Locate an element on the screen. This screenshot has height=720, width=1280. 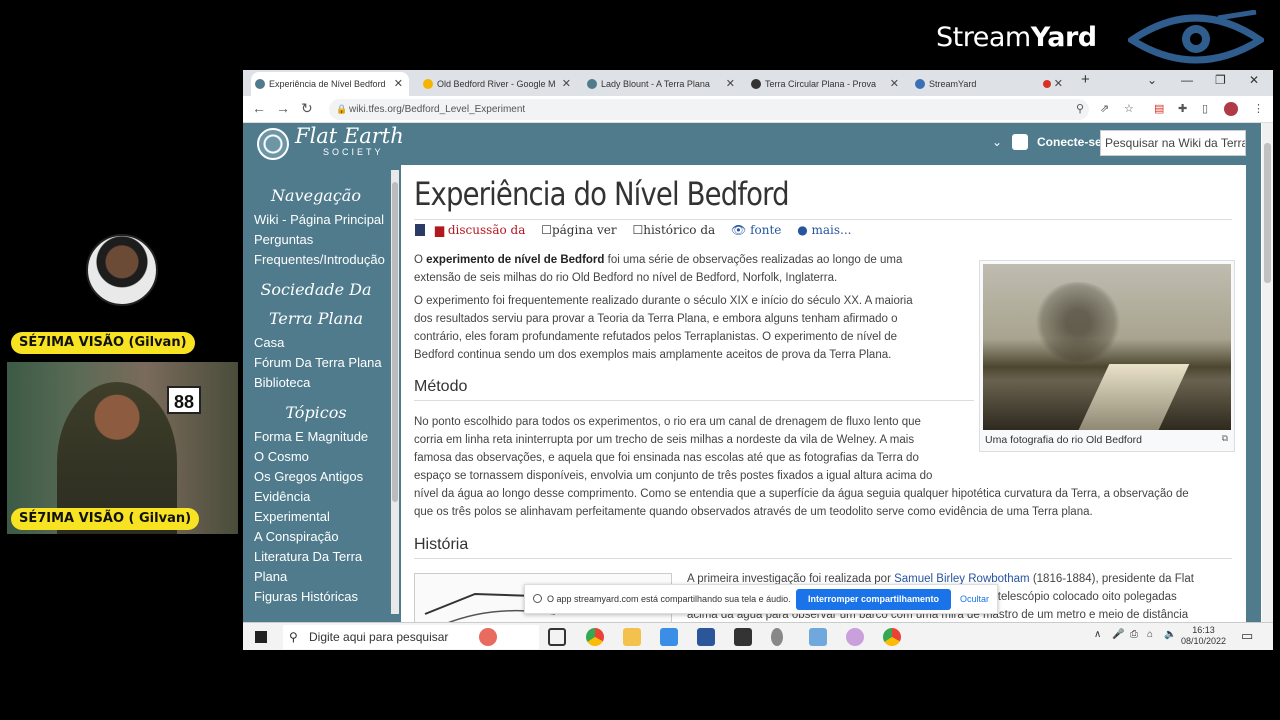
page-title: Experiência do Nível Bedford is located at coordinates (602, 194).